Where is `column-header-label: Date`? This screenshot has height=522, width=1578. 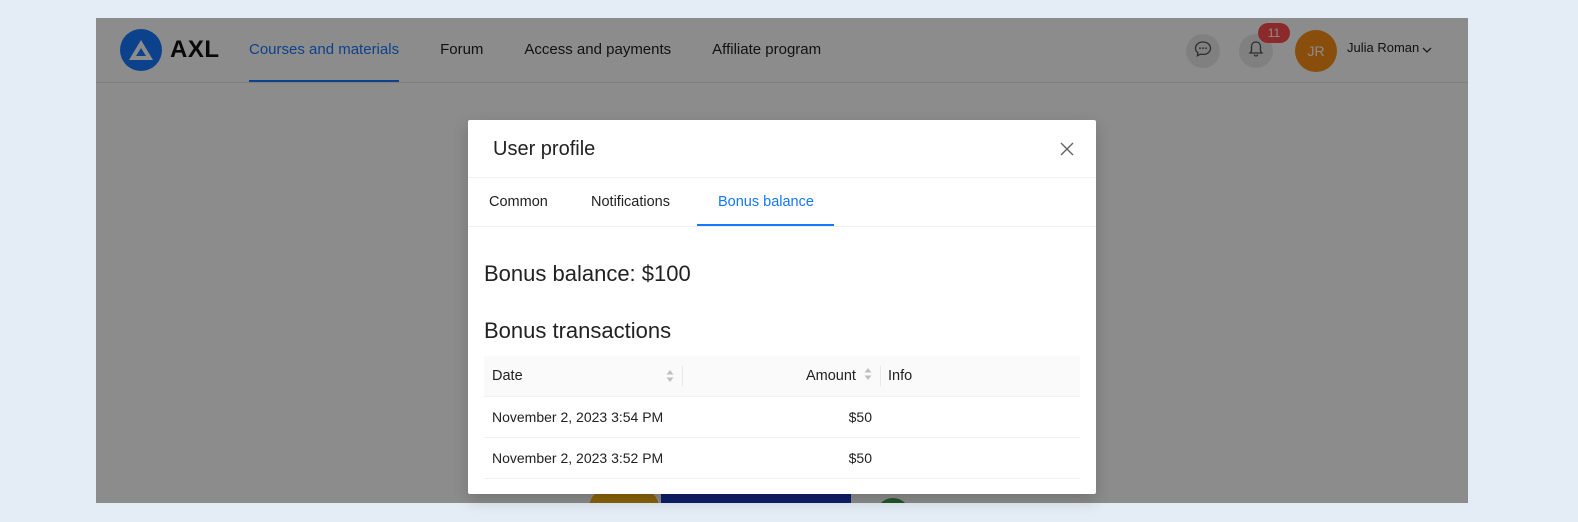
column-header-label: Date is located at coordinates (507, 376).